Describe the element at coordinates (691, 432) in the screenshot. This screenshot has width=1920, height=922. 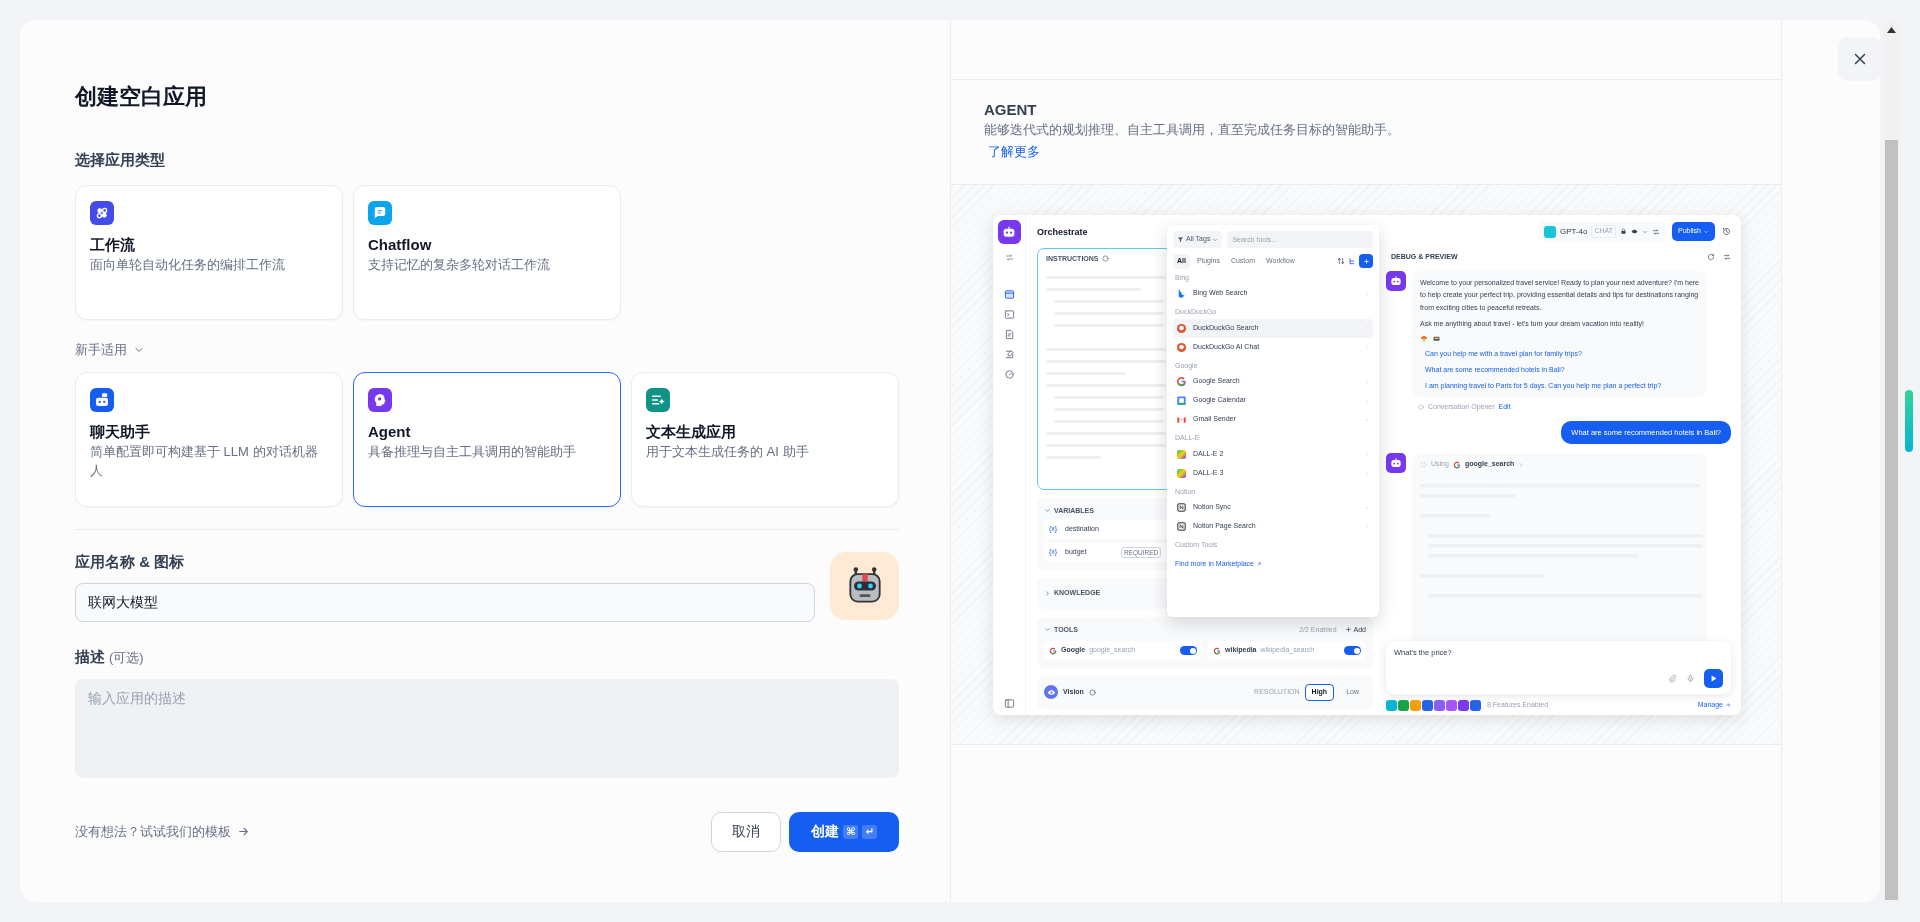
I see `card-title: 文本生成应用` at that location.